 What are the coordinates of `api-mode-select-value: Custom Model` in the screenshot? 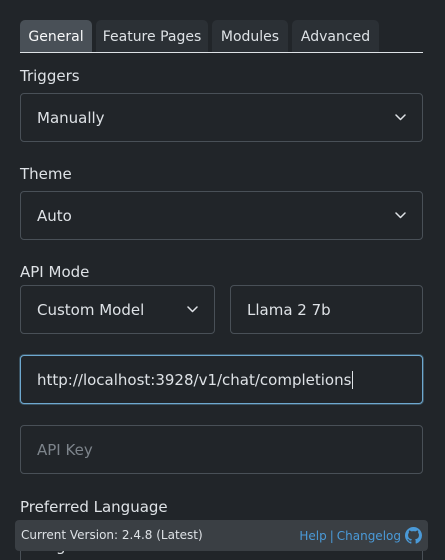 It's located at (91, 309).